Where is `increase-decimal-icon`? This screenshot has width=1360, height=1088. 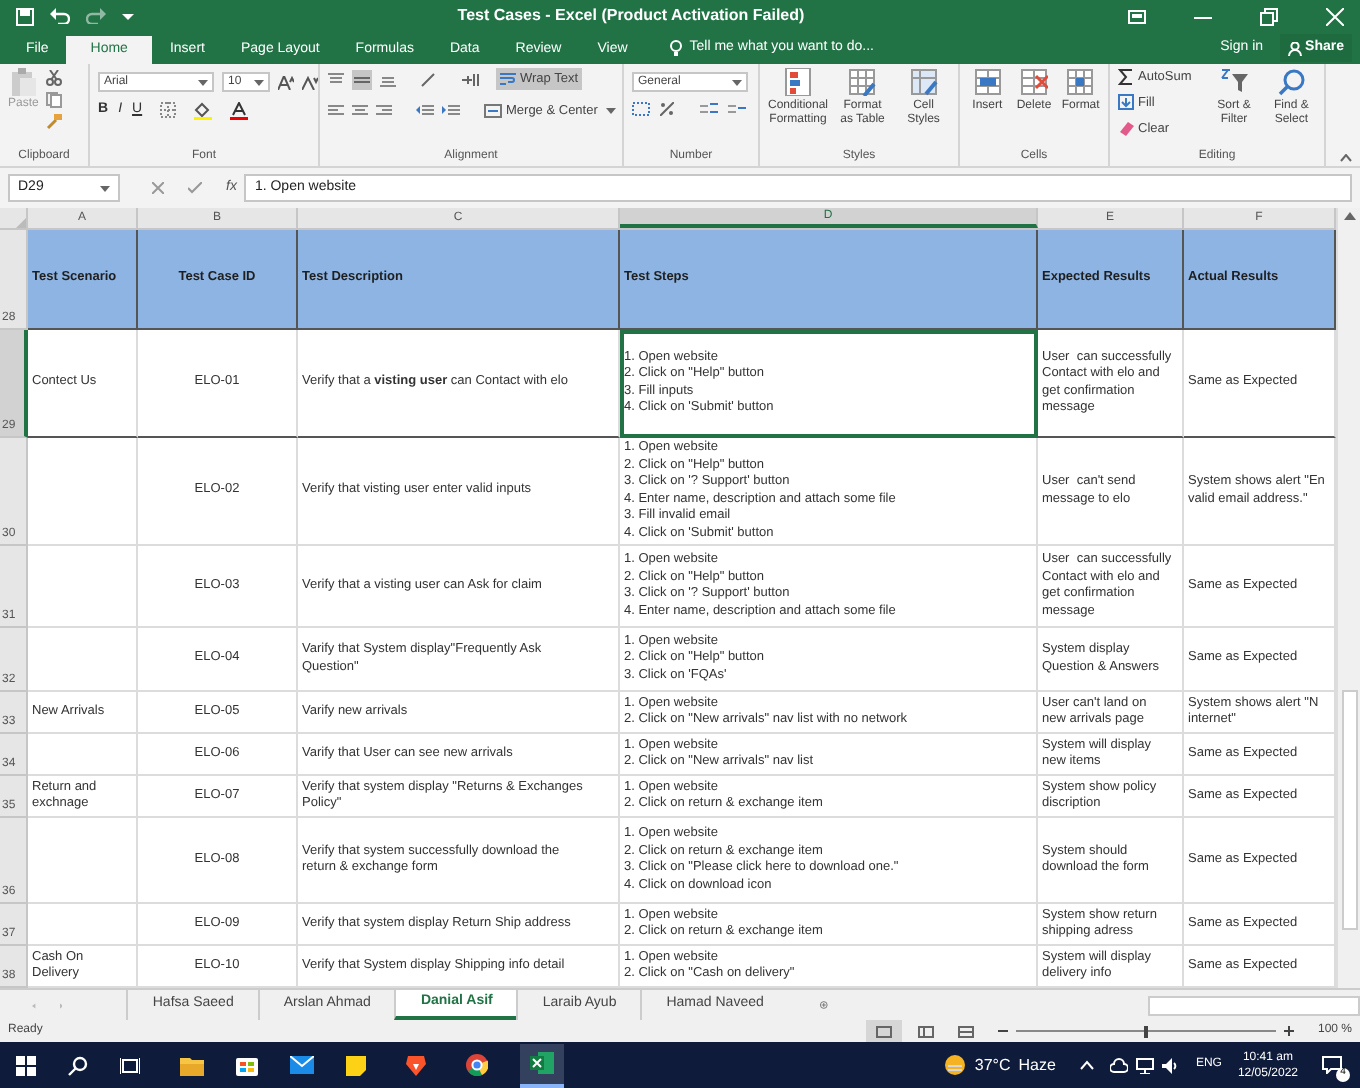
increase-decimal-icon is located at coordinates (709, 109).